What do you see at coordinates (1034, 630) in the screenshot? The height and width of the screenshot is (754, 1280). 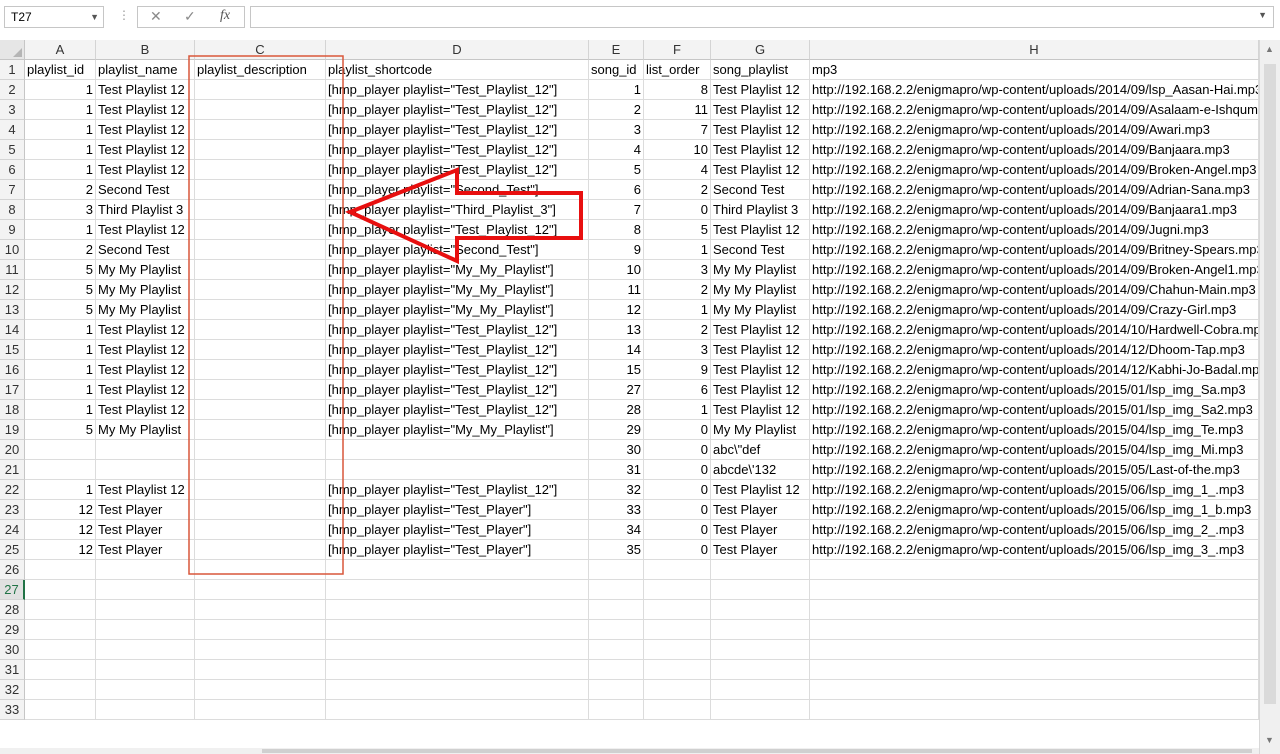 I see `cell-h29` at bounding box center [1034, 630].